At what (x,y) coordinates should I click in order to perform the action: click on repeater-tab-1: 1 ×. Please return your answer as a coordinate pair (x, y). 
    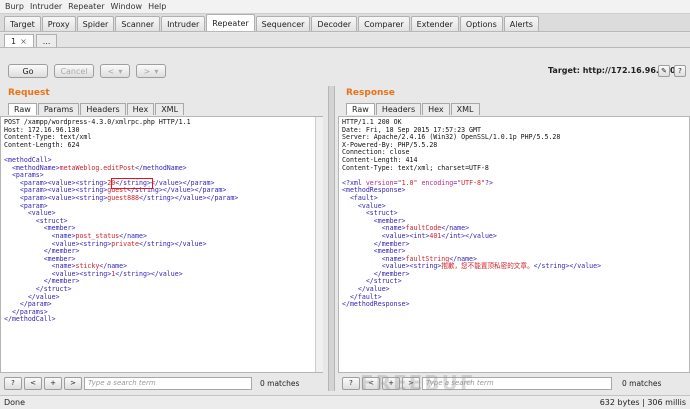
    Looking at the image, I should click on (19, 40).